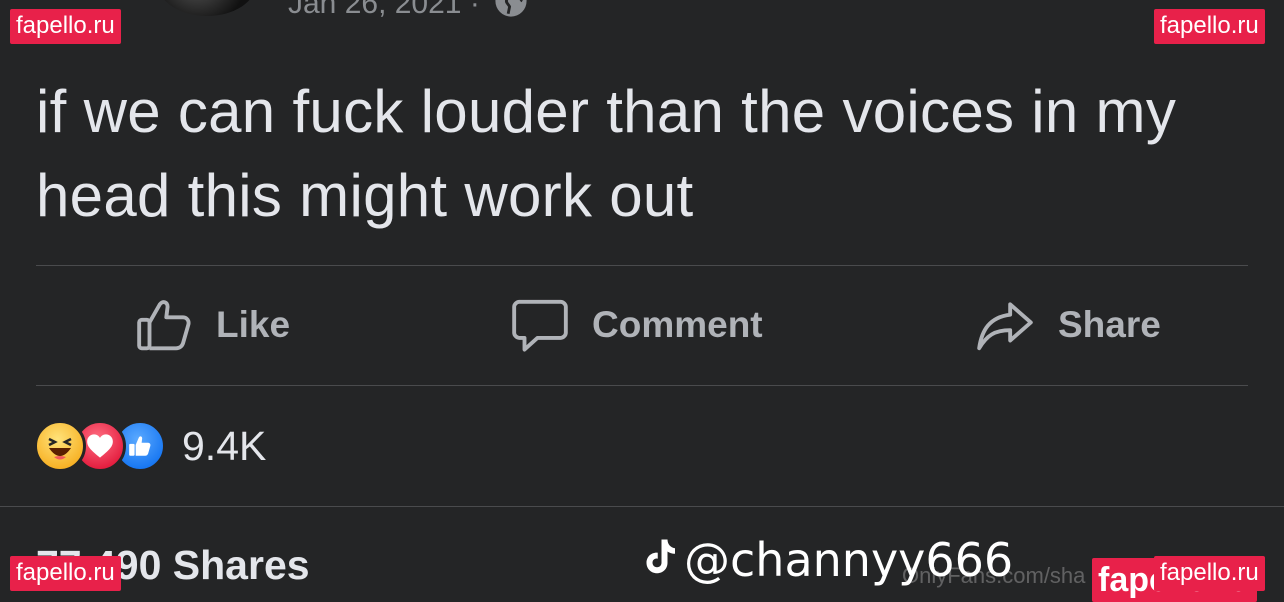  I want to click on like-button: Like, so click(212, 325).